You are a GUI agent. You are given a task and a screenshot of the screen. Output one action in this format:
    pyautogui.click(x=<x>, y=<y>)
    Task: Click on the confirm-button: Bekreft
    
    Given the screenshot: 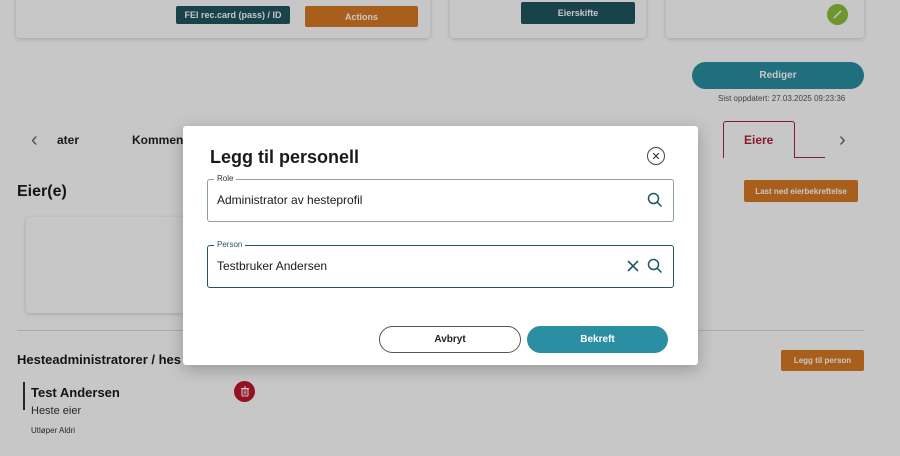 What is the action you would take?
    pyautogui.click(x=597, y=339)
    